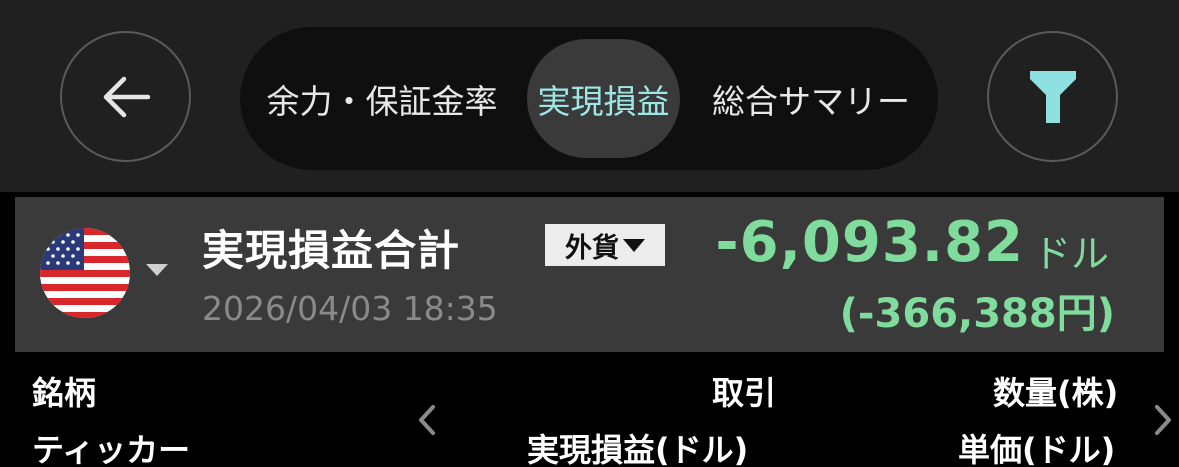  What do you see at coordinates (592, 248) in the screenshot?
I see `currency-select-label: 外貨` at bounding box center [592, 248].